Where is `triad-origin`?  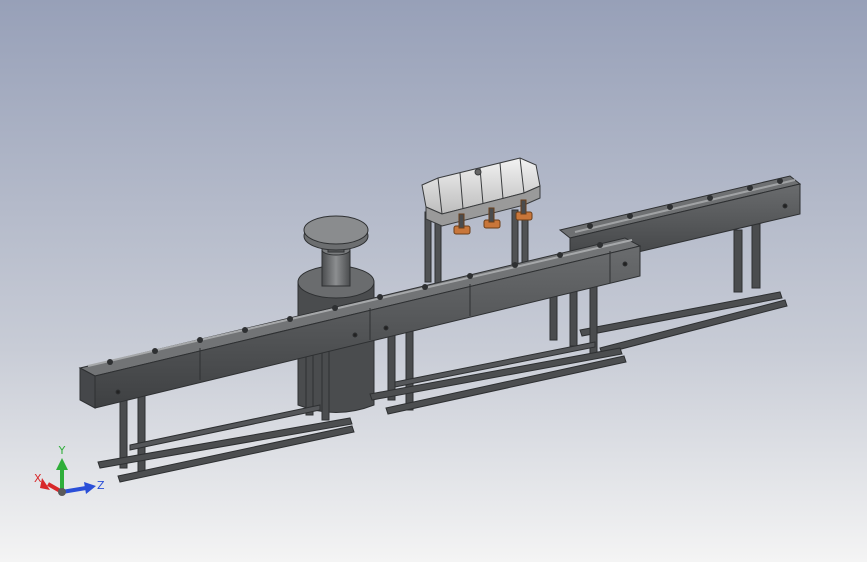 triad-origin is located at coordinates (62, 492).